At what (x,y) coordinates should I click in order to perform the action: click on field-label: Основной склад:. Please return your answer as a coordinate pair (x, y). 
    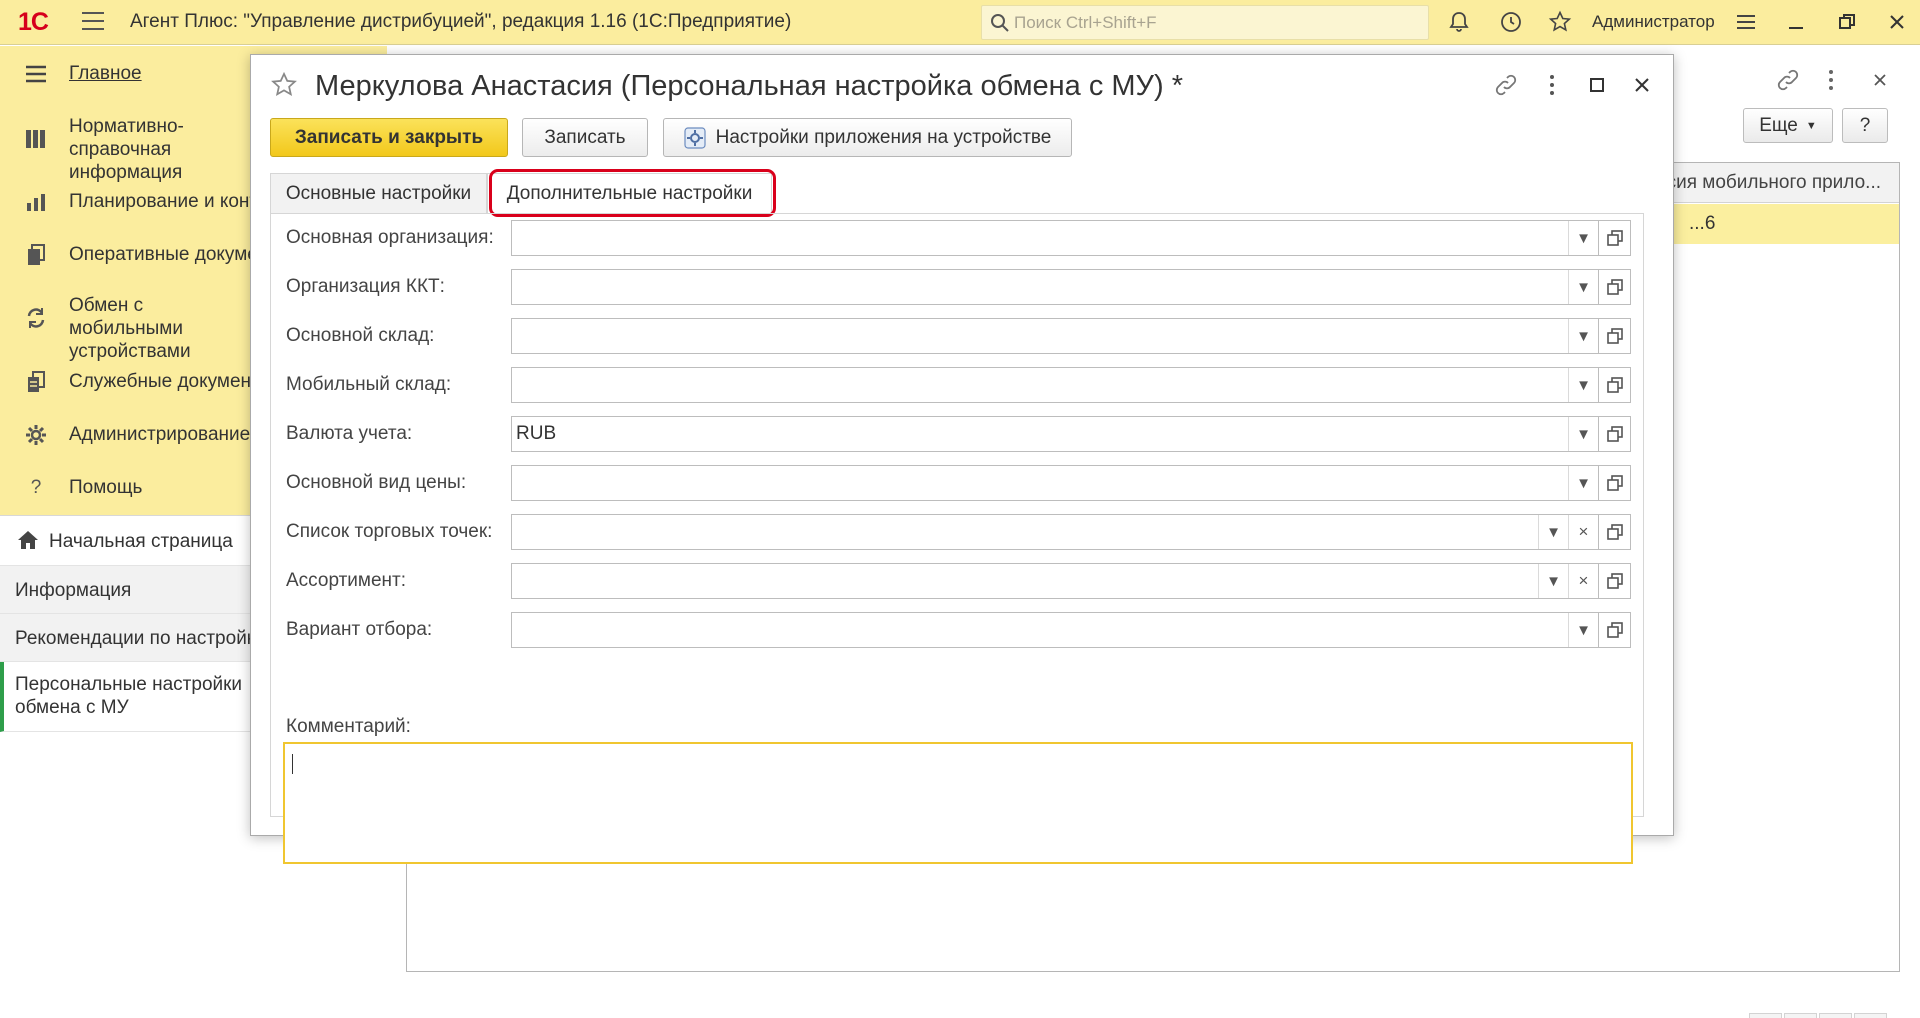
    Looking at the image, I should click on (360, 335).